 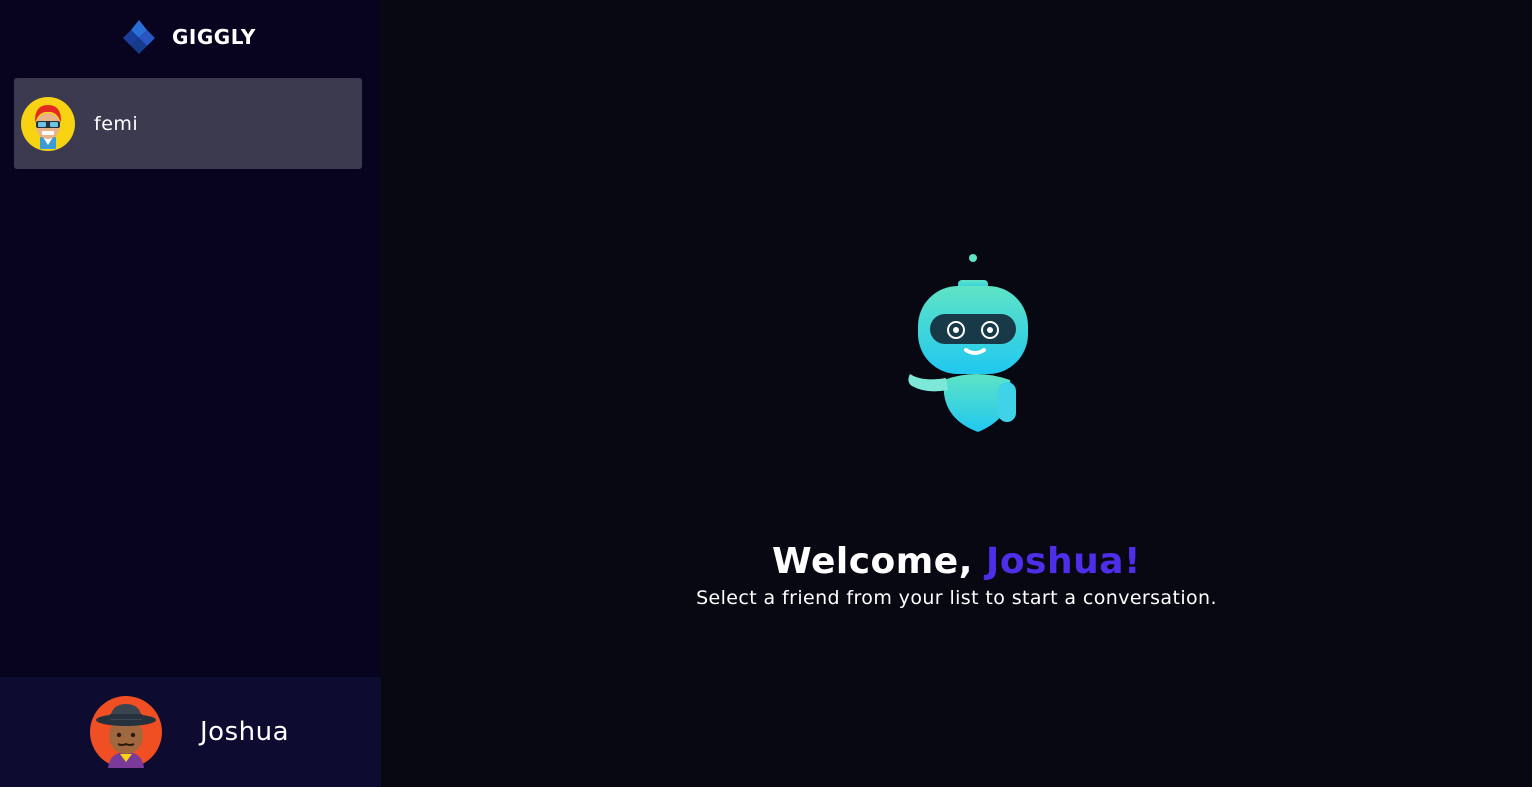 I want to click on contact-list: femi, so click(x=188, y=123).